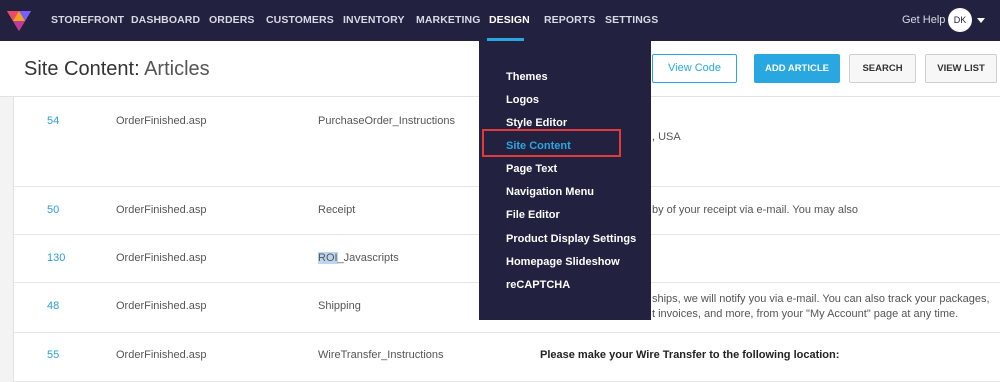 The width and height of the screenshot is (1000, 382). What do you see at coordinates (165, 20) in the screenshot?
I see `nav-dashboard: DASHBOARD` at bounding box center [165, 20].